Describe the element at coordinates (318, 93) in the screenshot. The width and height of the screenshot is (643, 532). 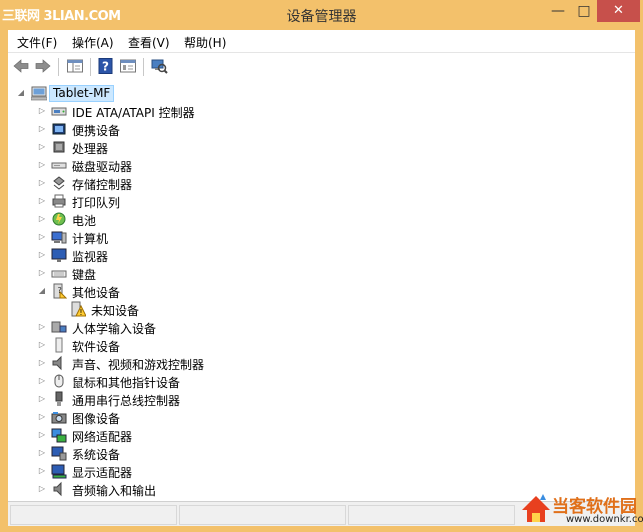
I see `tree-root: ◢ Tablet-MF` at that location.